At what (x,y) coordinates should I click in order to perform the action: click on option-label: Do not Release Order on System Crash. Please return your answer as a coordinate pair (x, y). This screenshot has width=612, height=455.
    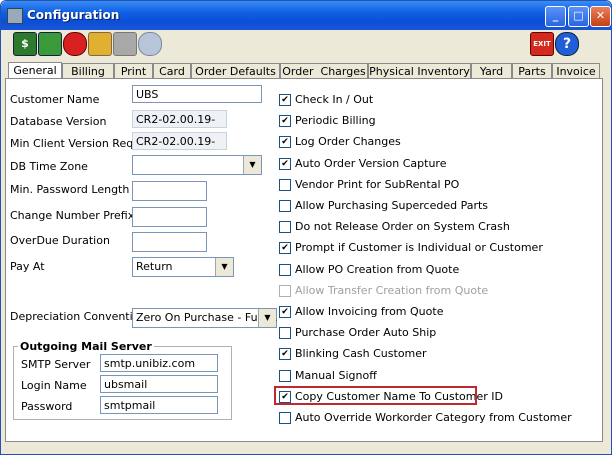
    Looking at the image, I should click on (402, 226).